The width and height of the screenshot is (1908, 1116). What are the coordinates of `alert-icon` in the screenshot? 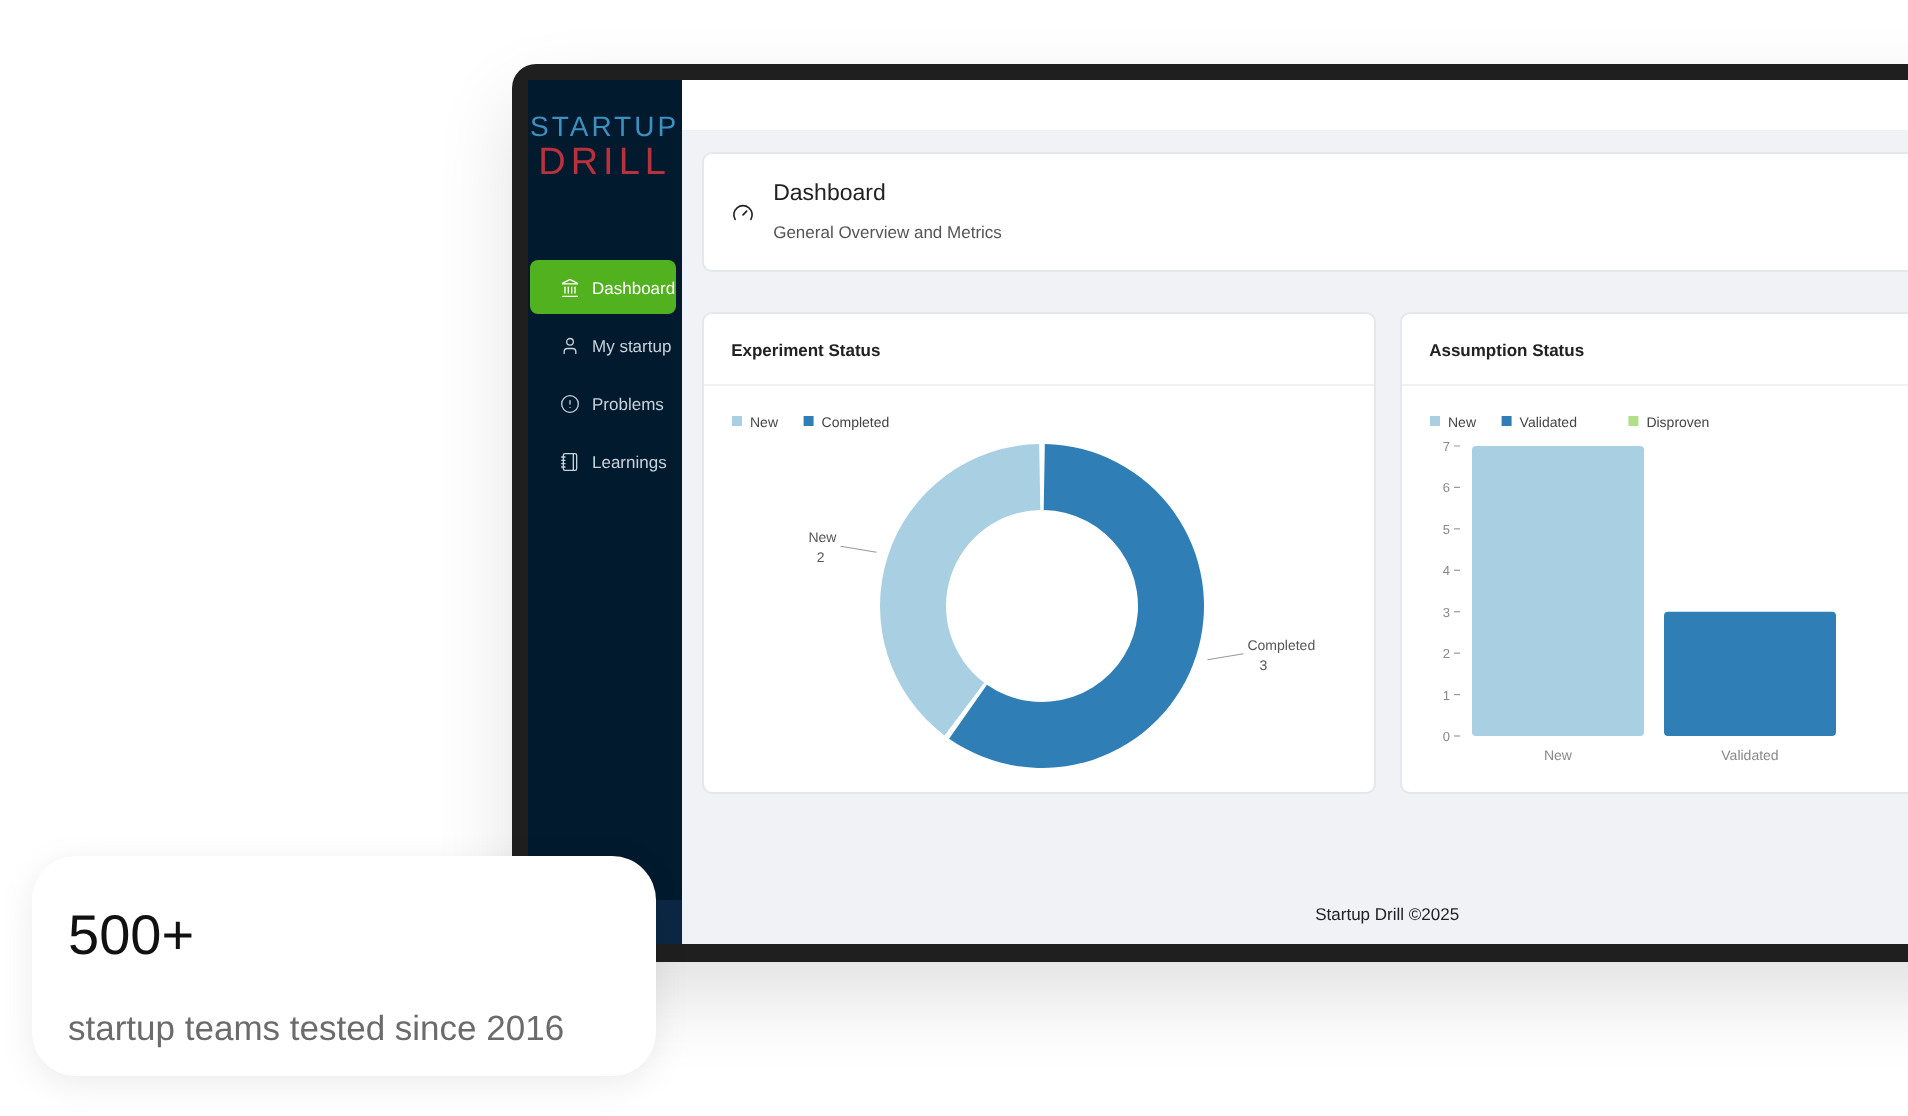 It's located at (570, 403).